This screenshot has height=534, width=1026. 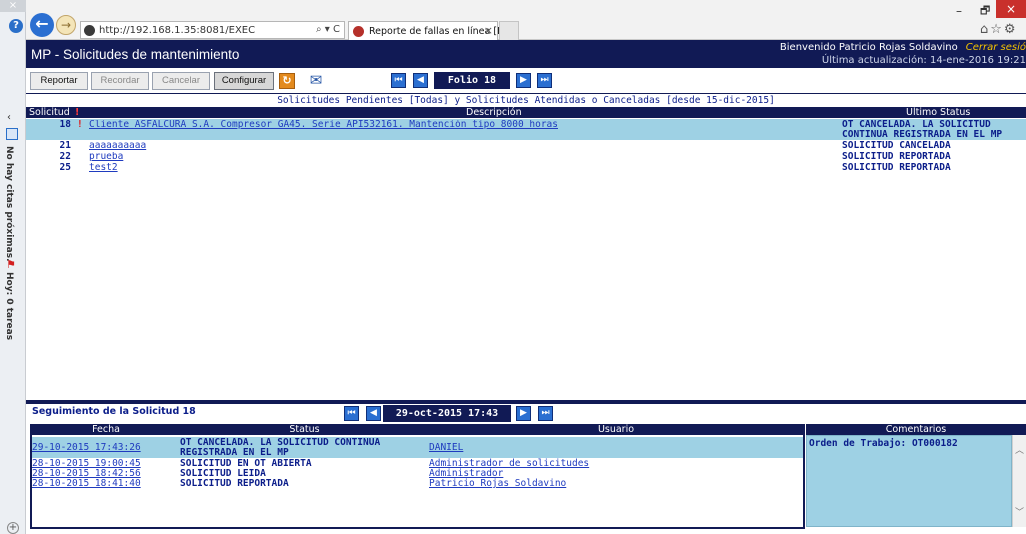 What do you see at coordinates (358, 31) in the screenshot?
I see `tab-favicon-icon` at bounding box center [358, 31].